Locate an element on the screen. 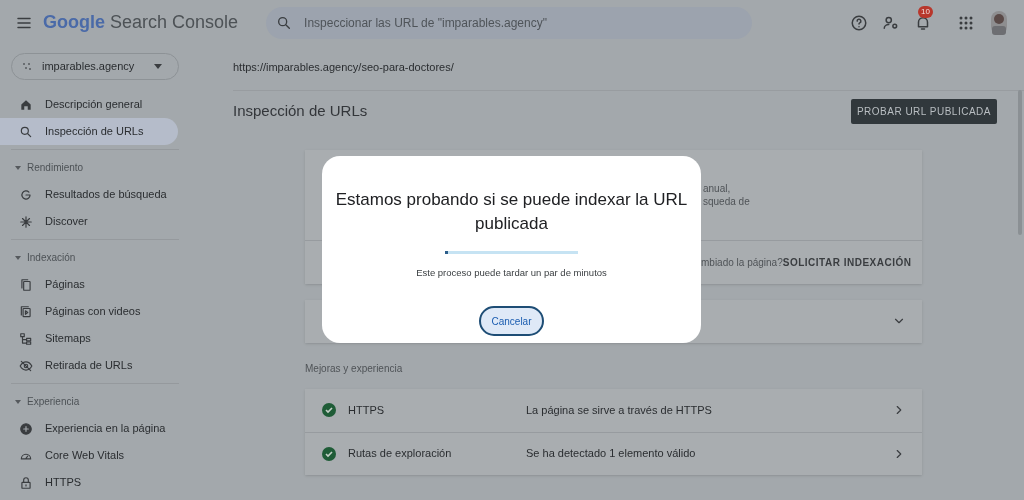 The height and width of the screenshot is (500, 1024). enhancement-status: Se ha detectado 1 elemento válido is located at coordinates (611, 454).